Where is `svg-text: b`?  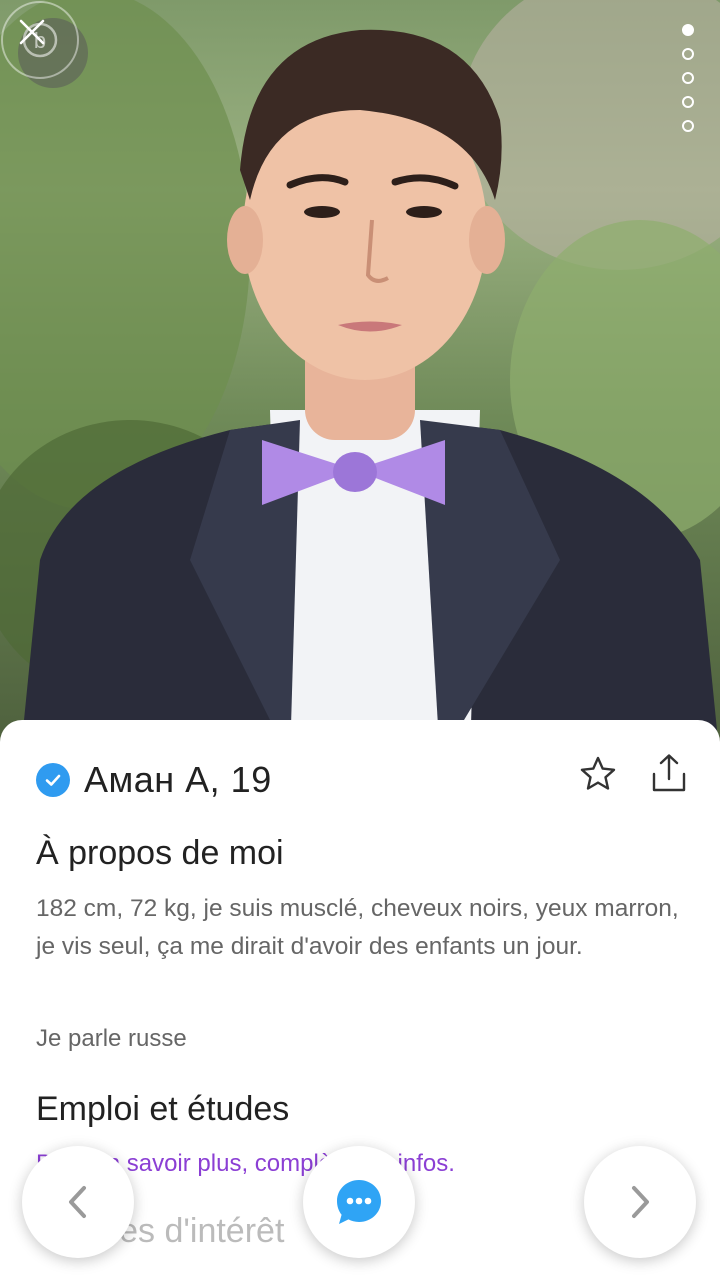 svg-text: b is located at coordinates (40, 40).